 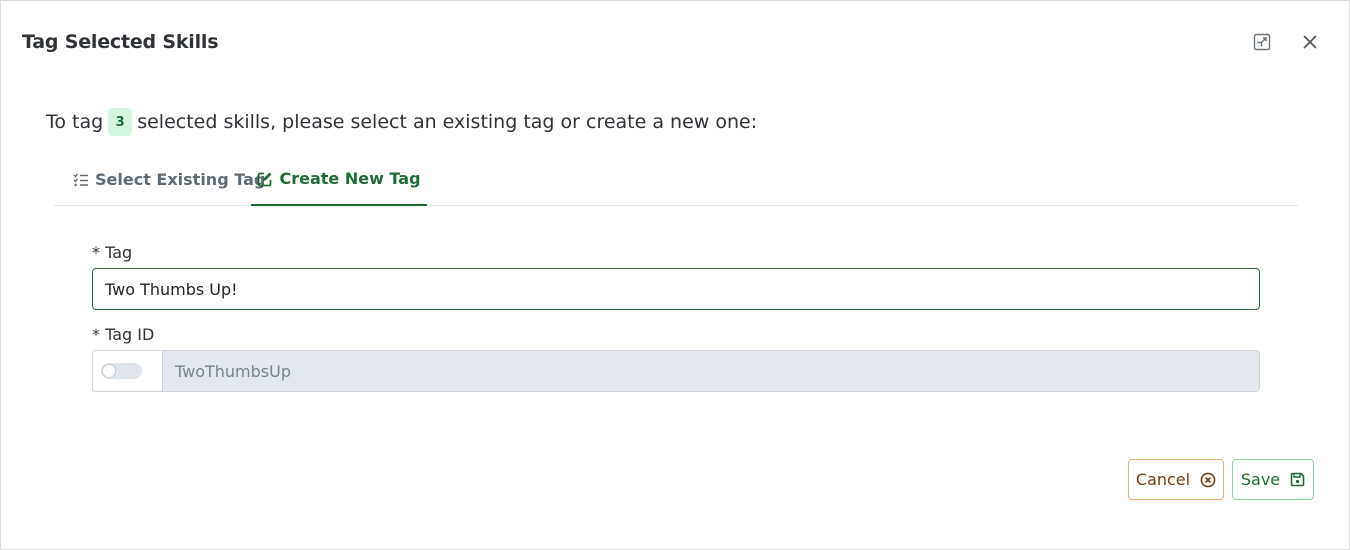 I want to click on tab-select-existing-tag-label: Select Existing Tag, so click(x=180, y=179).